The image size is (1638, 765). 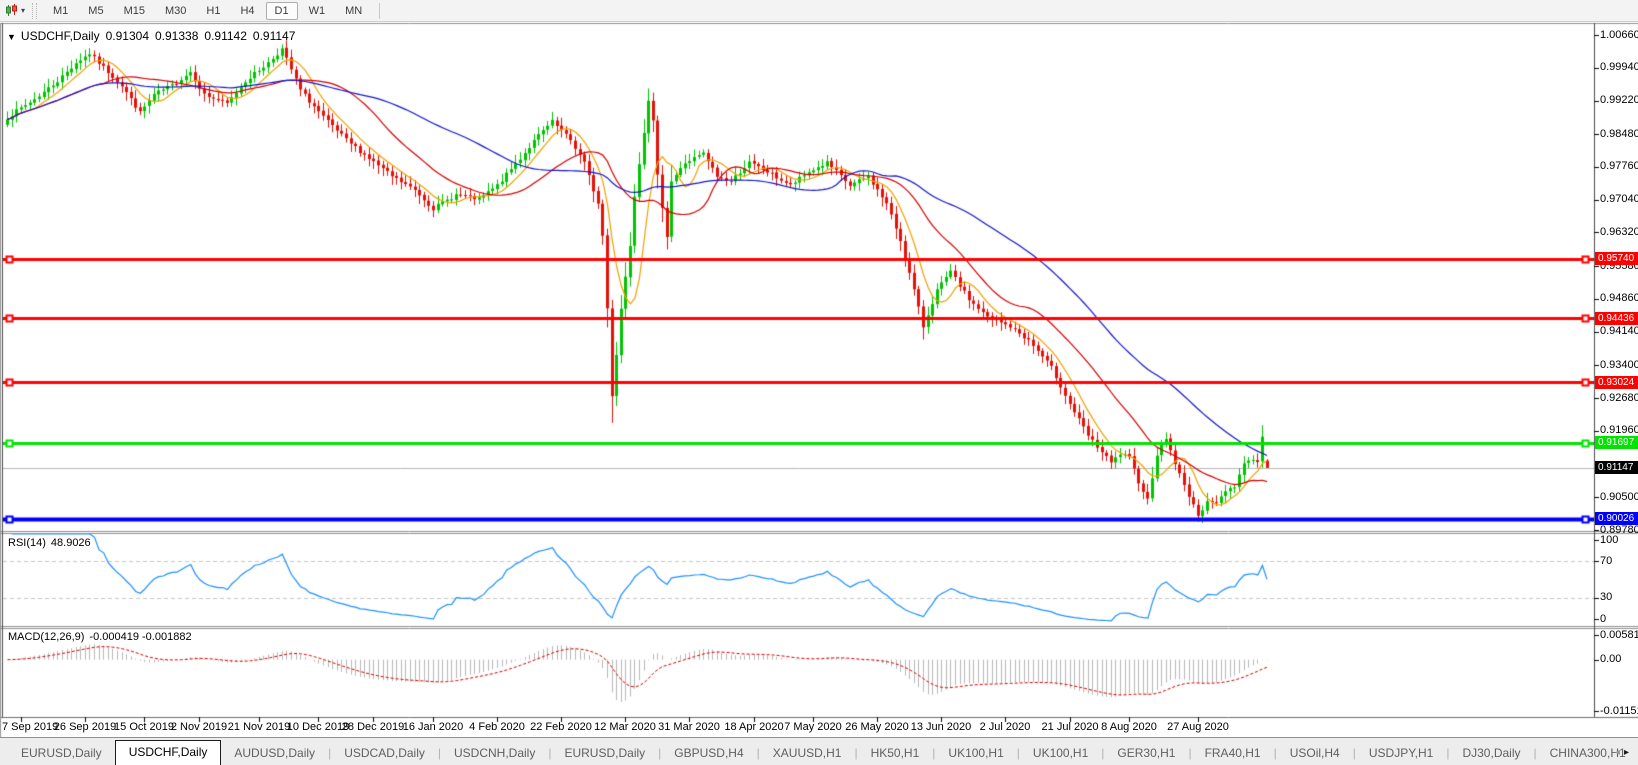 I want to click on timeframe-button-M15: M15, so click(x=134, y=11).